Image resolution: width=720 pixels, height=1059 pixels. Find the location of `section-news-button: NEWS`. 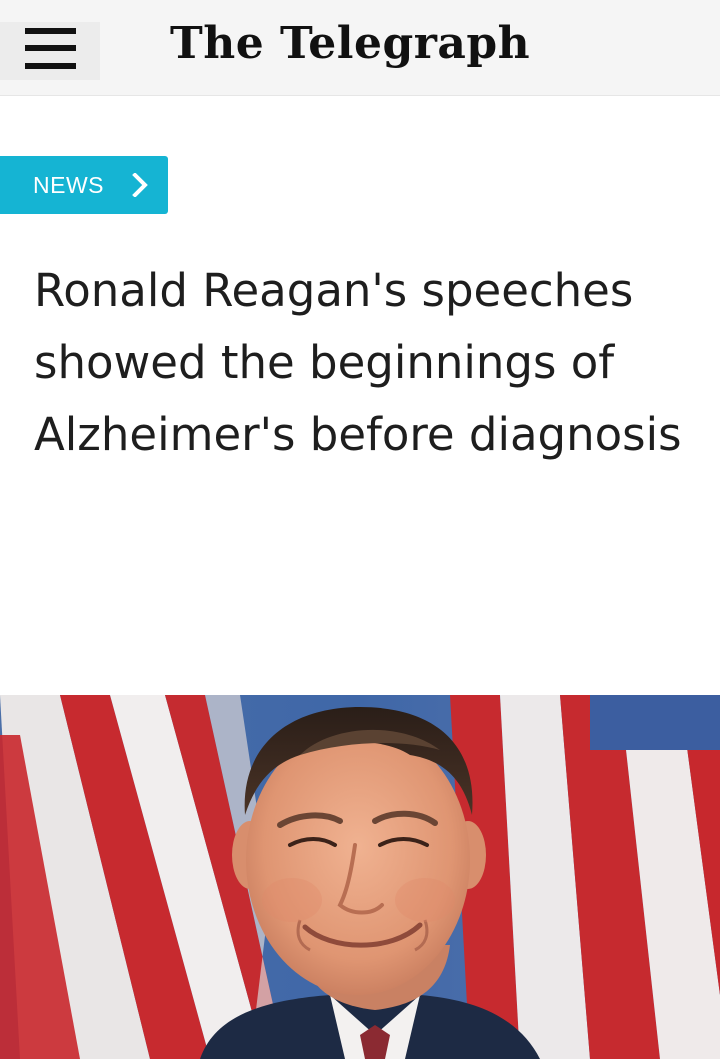

section-news-button: NEWS is located at coordinates (84, 185).